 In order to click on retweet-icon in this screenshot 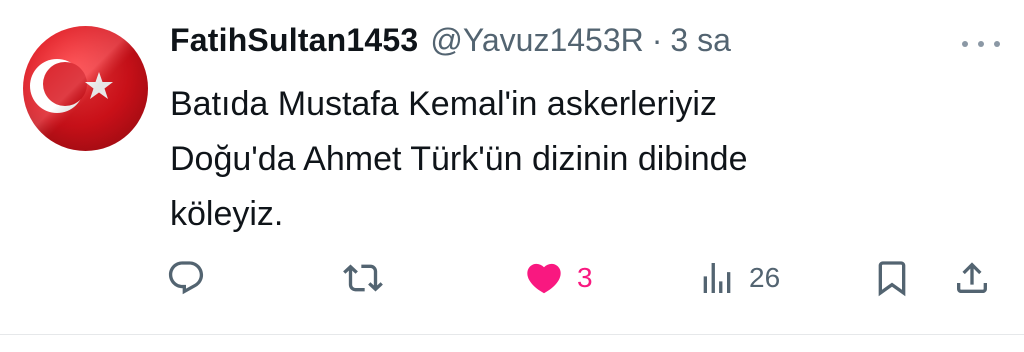, I will do `click(363, 278)`.